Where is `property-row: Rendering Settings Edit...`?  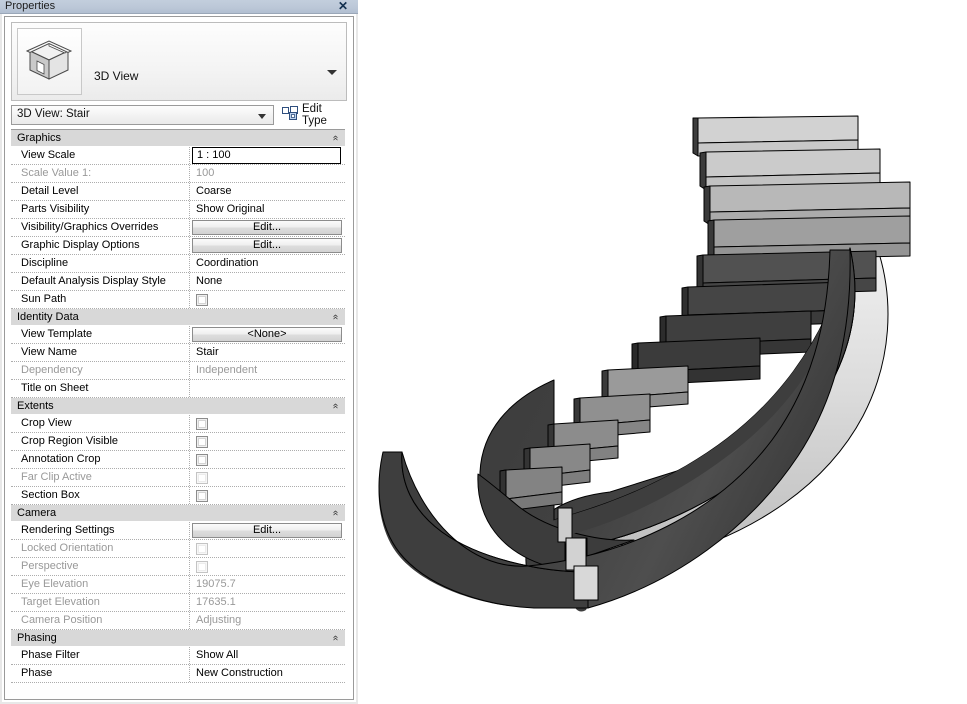 property-row: Rendering Settings Edit... is located at coordinates (178, 531).